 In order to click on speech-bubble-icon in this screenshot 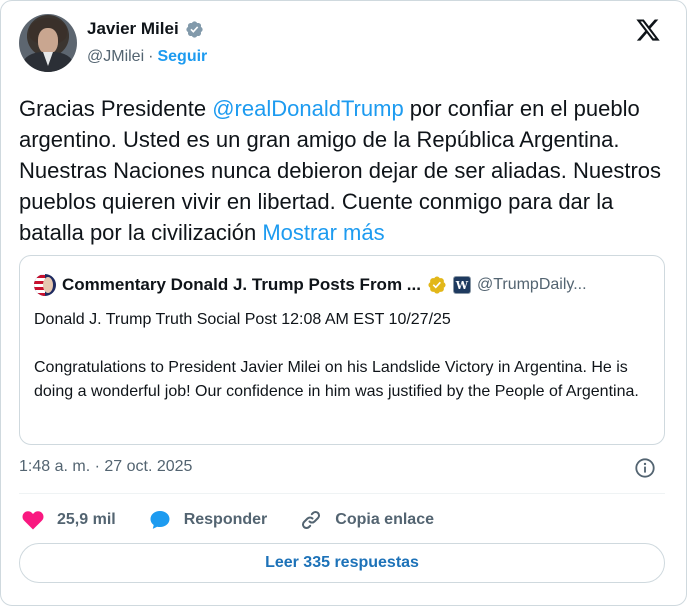, I will do `click(160, 520)`.